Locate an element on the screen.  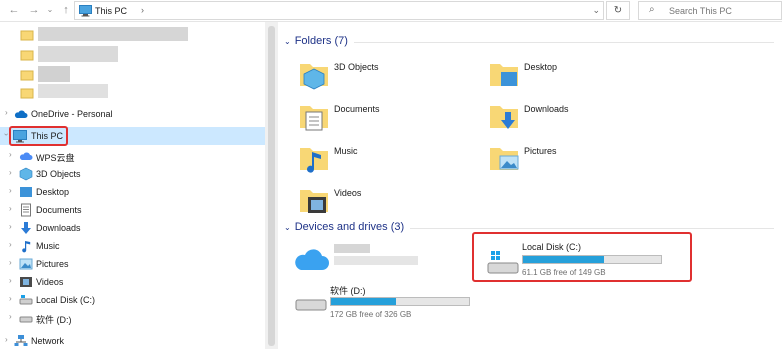
refresh-icon: ↻ is located at coordinates (618, 10).